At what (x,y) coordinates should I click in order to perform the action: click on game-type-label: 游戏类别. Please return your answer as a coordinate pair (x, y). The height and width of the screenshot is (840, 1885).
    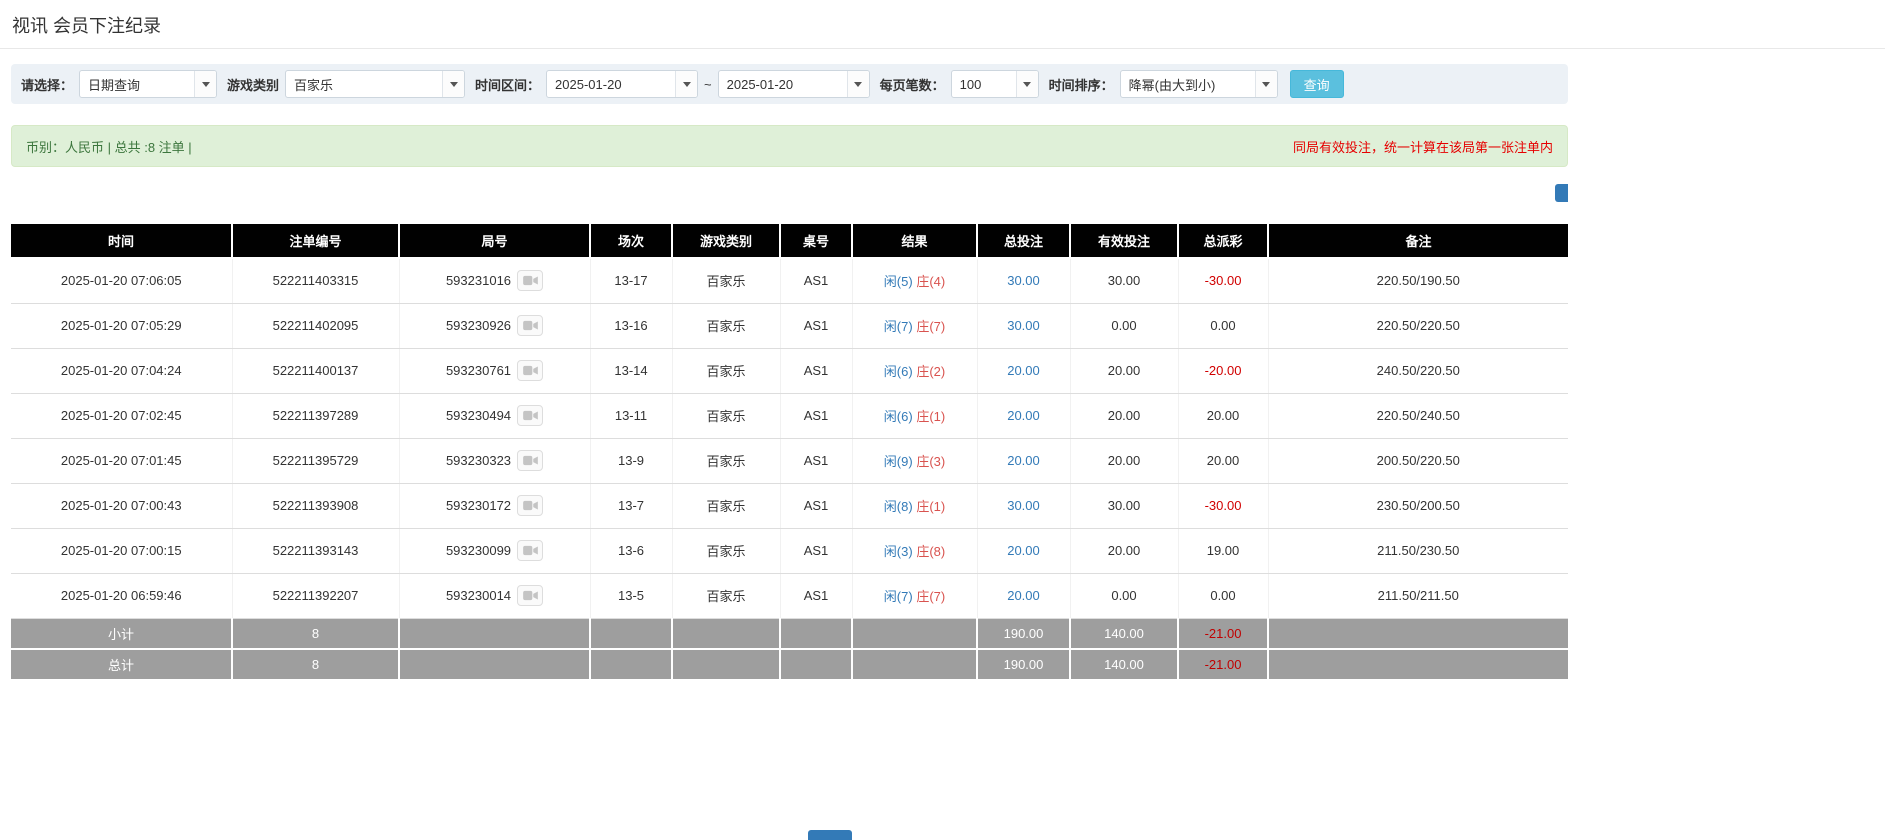
    Looking at the image, I should click on (253, 85).